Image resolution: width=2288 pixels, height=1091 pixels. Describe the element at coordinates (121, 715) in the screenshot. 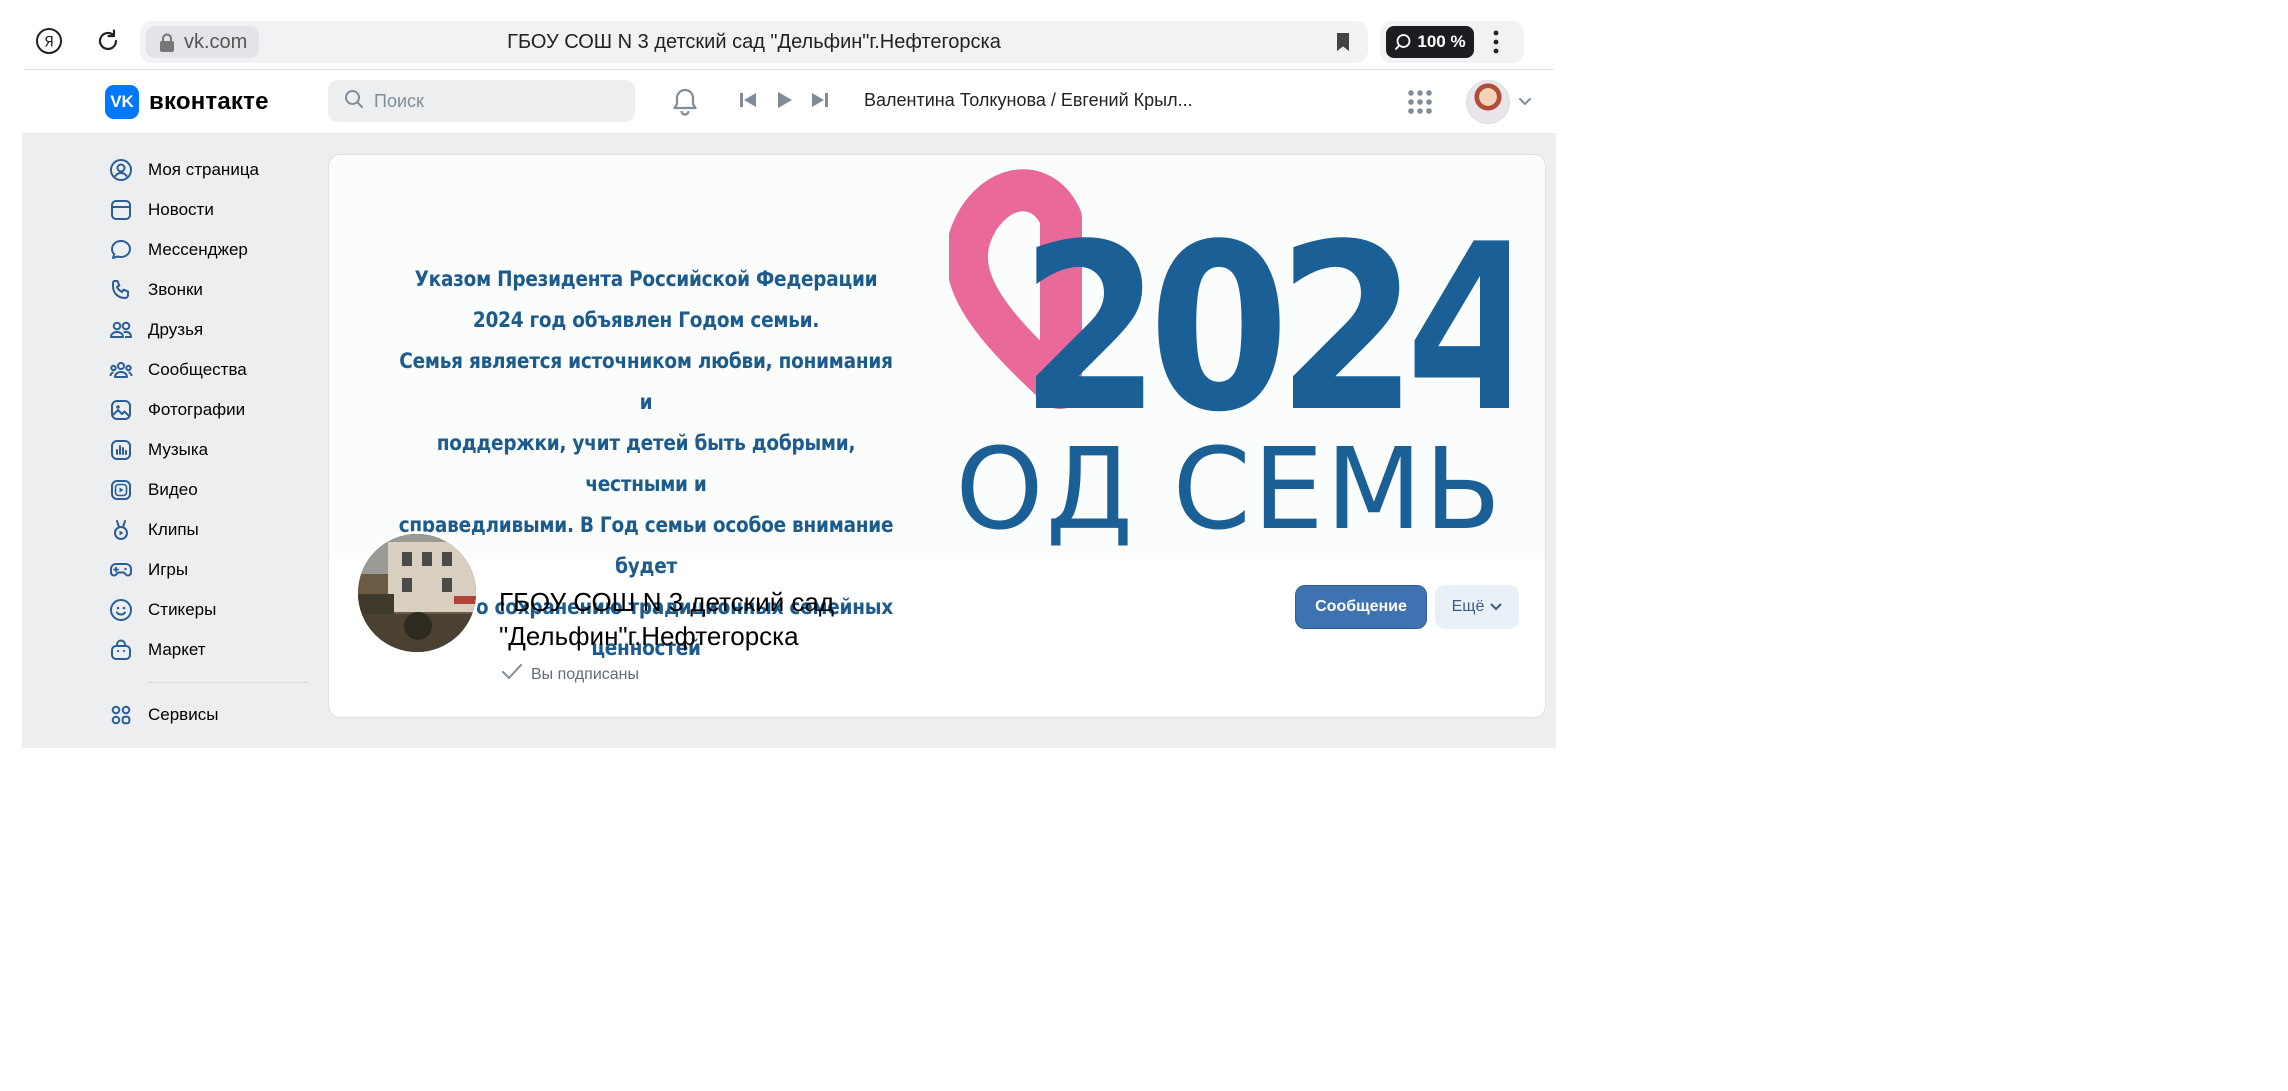

I see `services-grid-icon` at that location.